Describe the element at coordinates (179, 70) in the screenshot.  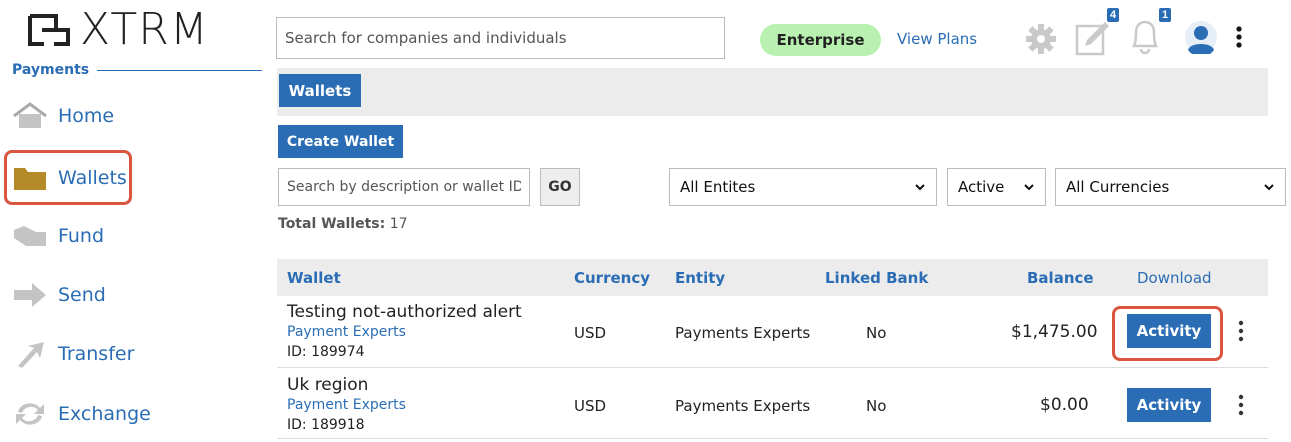
I see `section-divider` at that location.